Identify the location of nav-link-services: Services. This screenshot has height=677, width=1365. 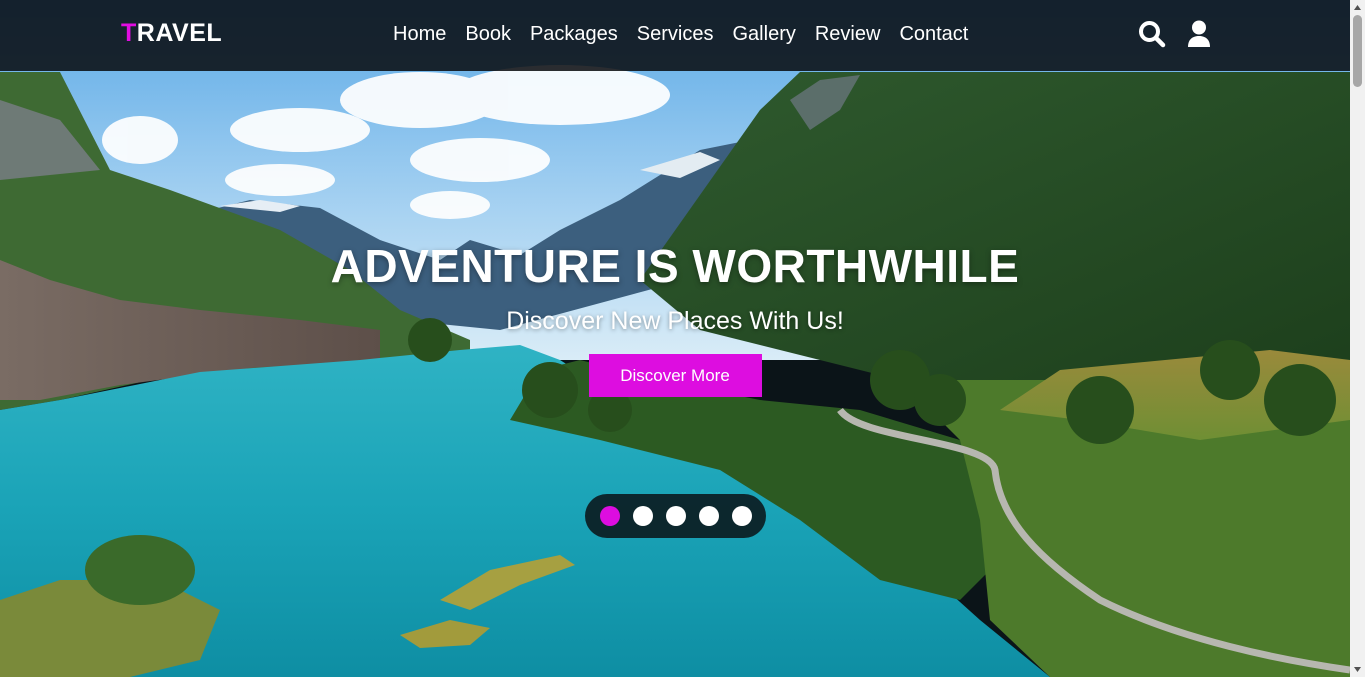
(675, 34).